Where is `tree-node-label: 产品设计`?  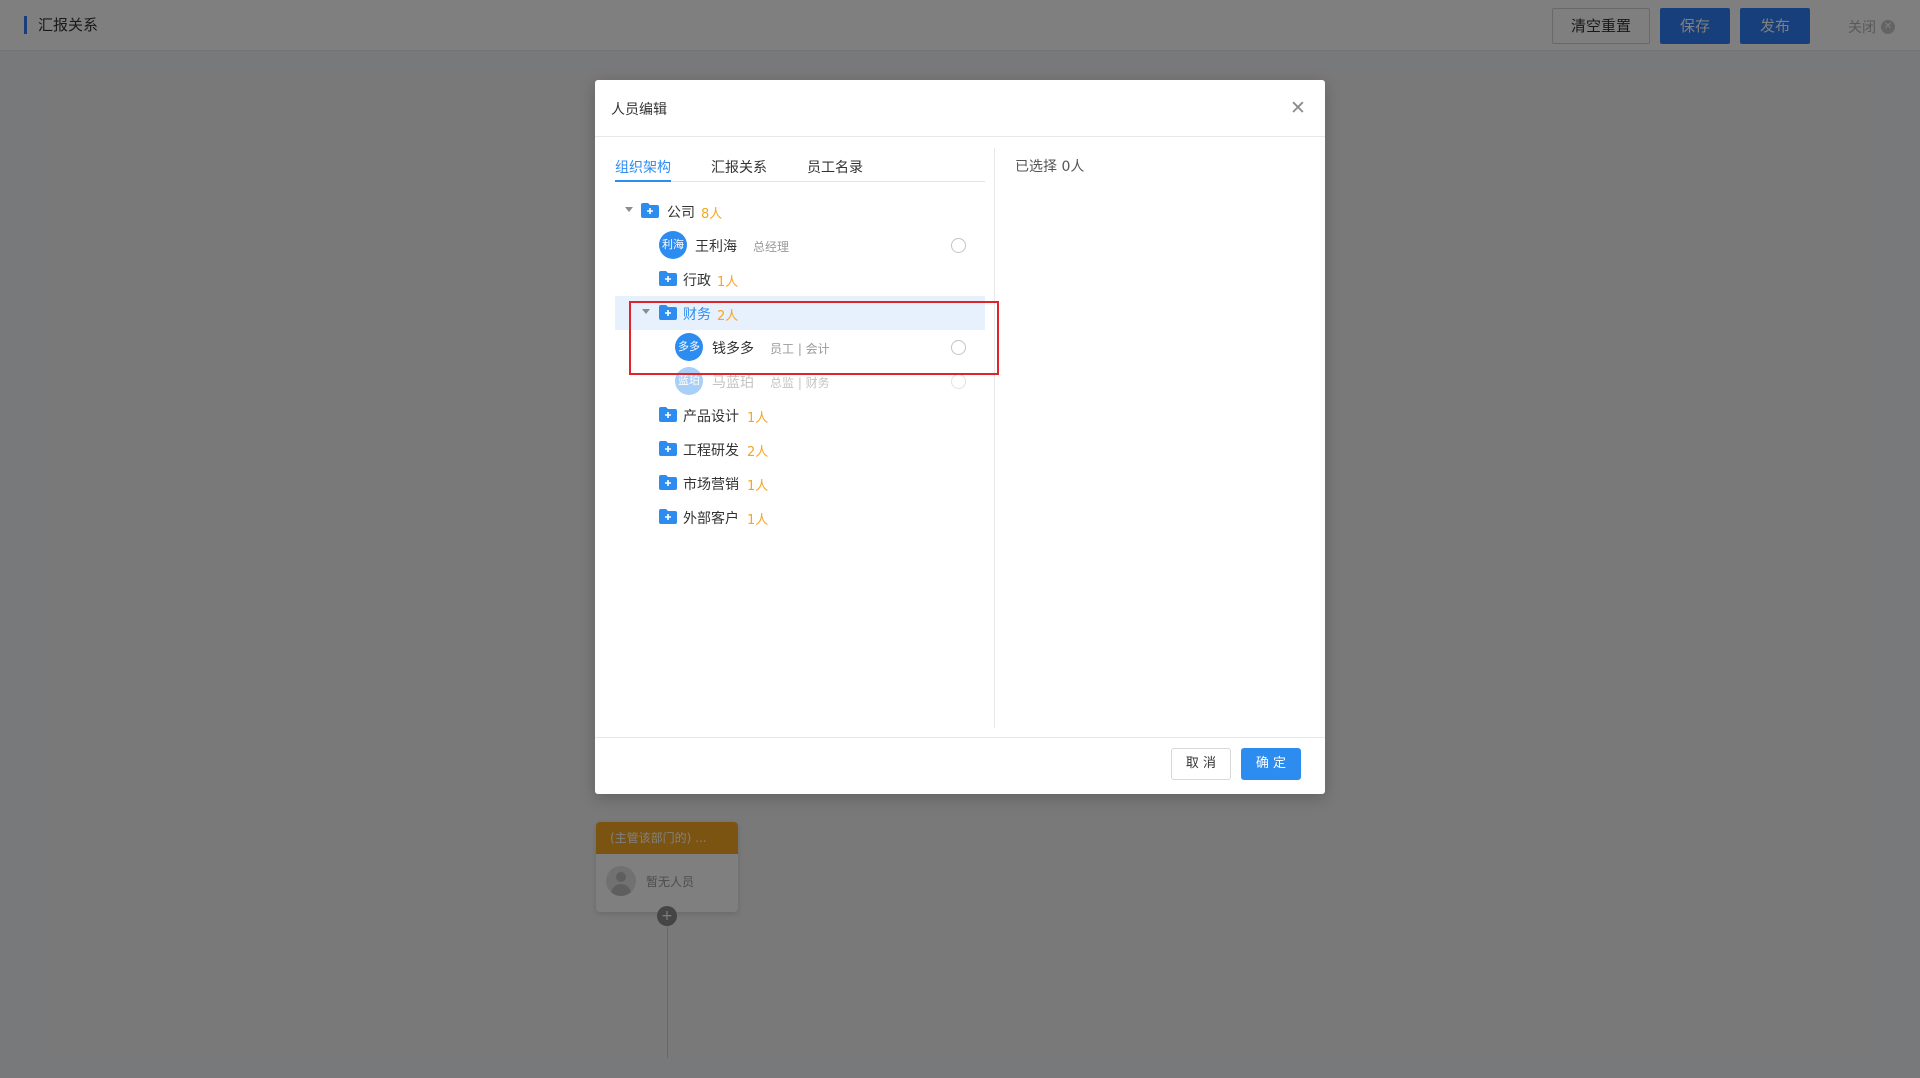 tree-node-label: 产品设计 is located at coordinates (711, 417).